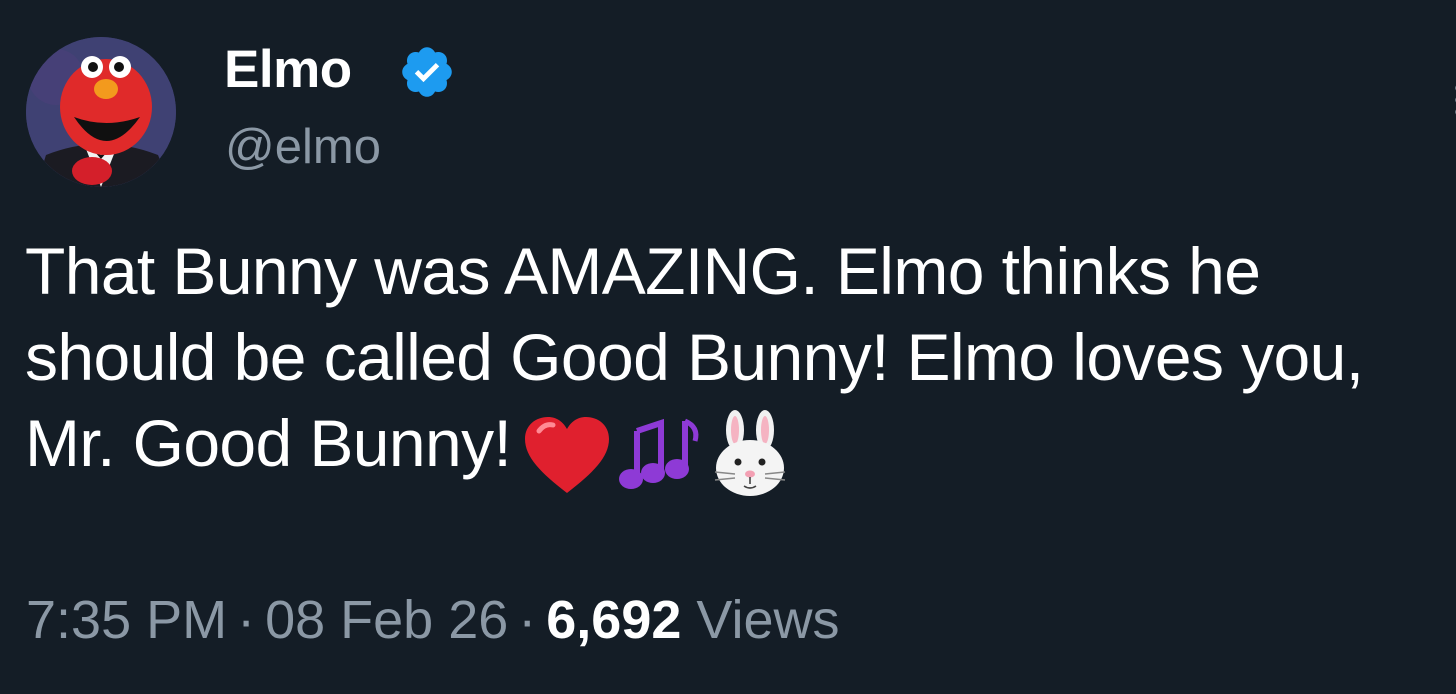 The image size is (1456, 694). Describe the element at coordinates (768, 620) in the screenshot. I see `views-label: Views` at that location.